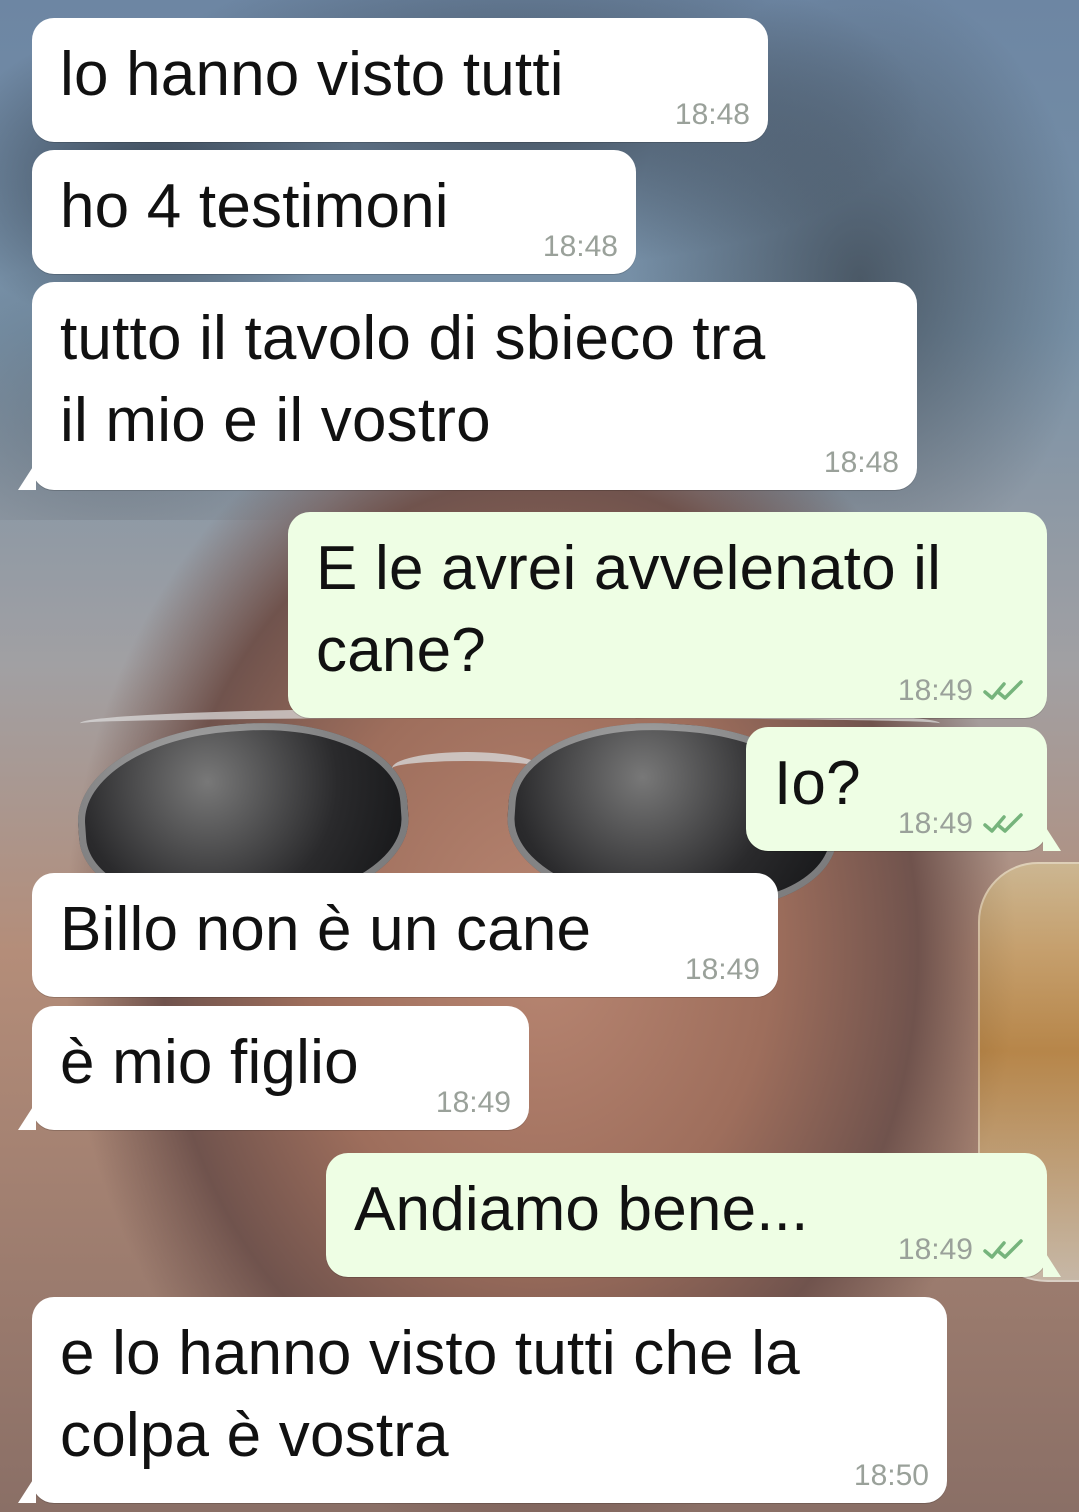  What do you see at coordinates (903, 789) in the screenshot?
I see `outgoing-message-bubble: Io? 18:49` at bounding box center [903, 789].